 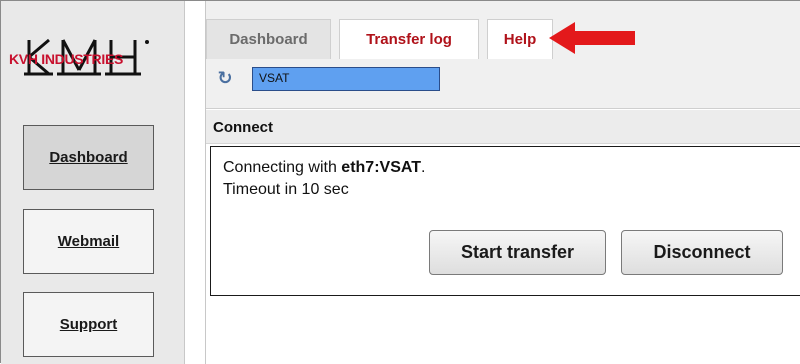 What do you see at coordinates (409, 39) in the screenshot?
I see `tab-transfer-log: Transfer log` at bounding box center [409, 39].